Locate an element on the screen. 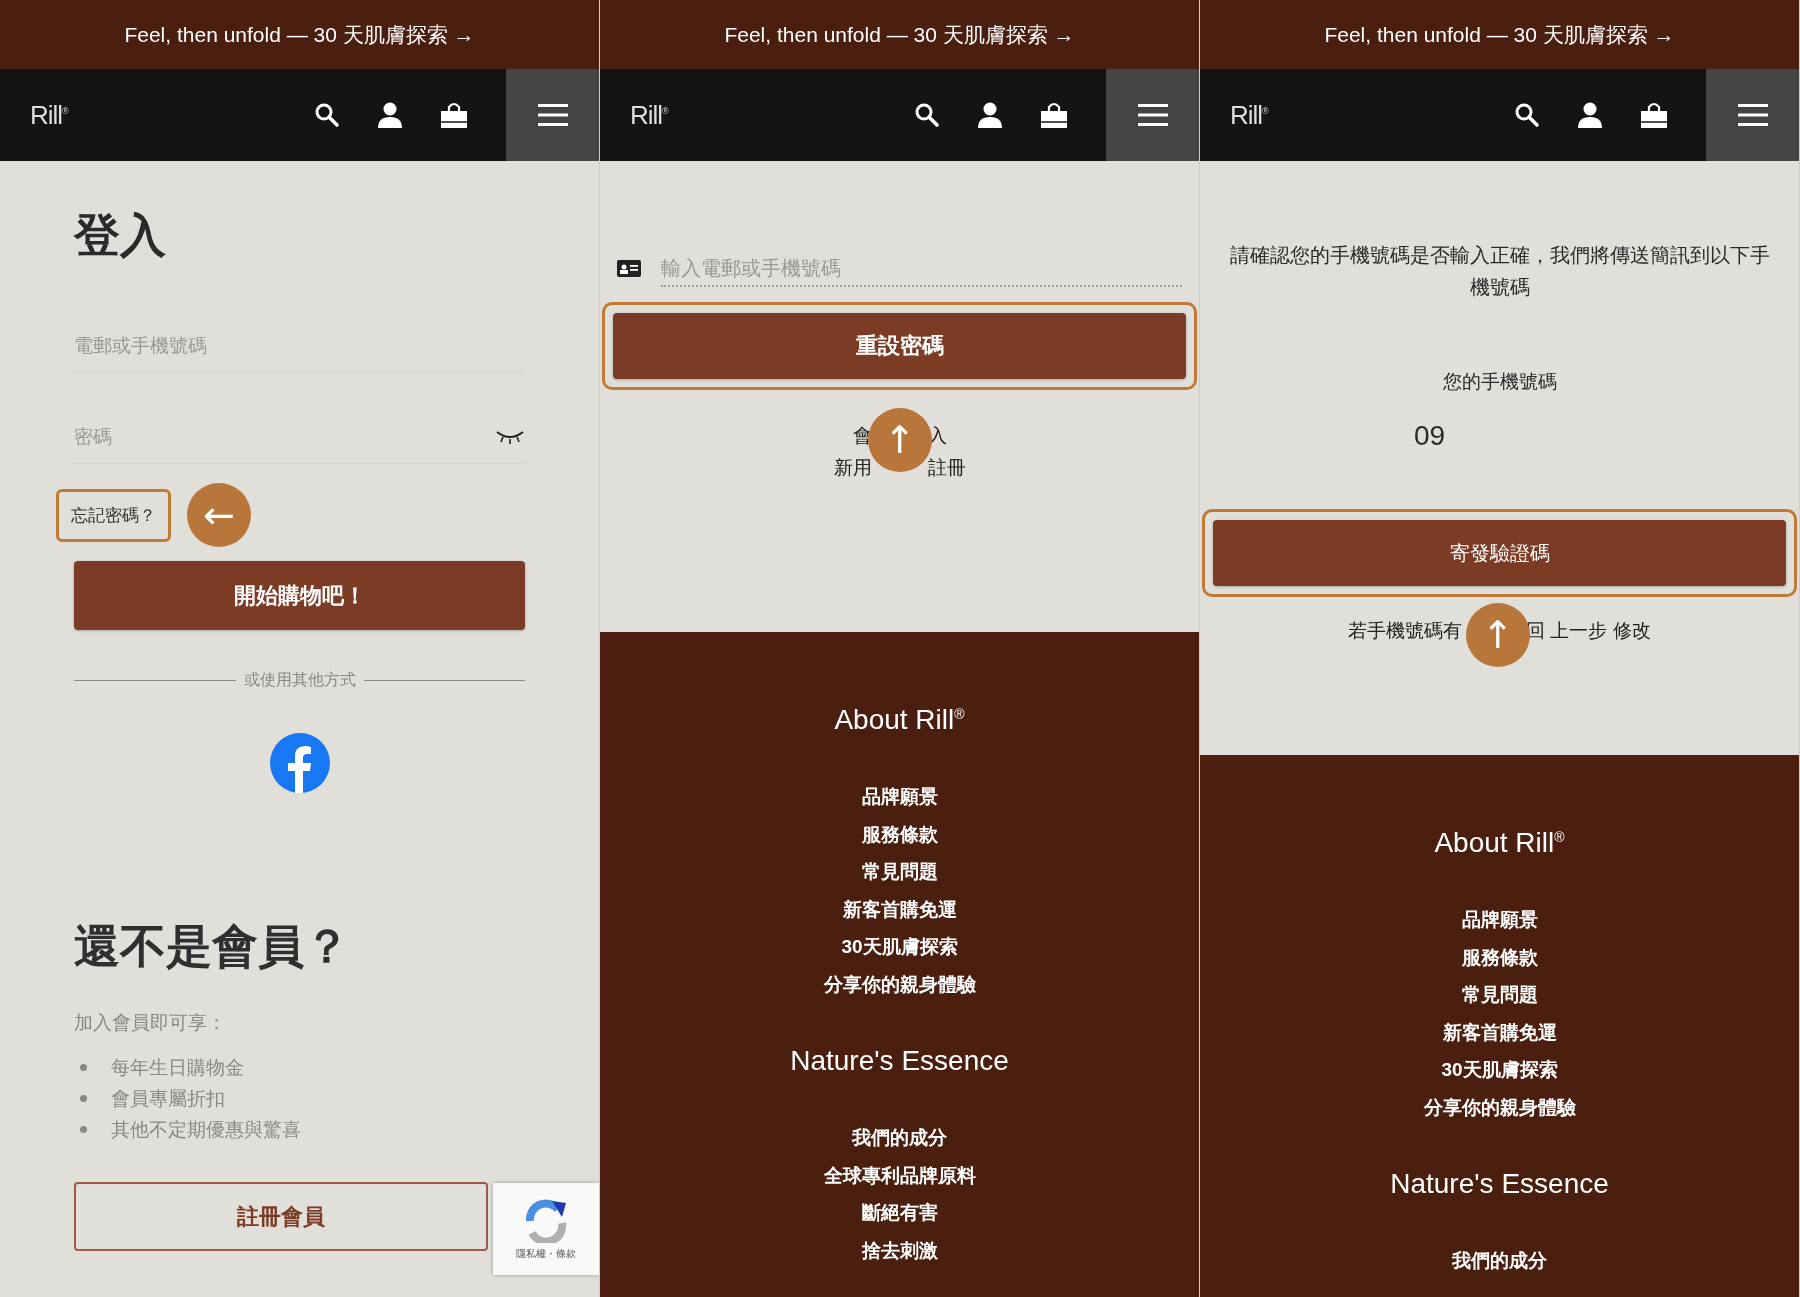 The height and width of the screenshot is (1297, 1800). benefit-text: 每年生日購物金 is located at coordinates (177, 1067).